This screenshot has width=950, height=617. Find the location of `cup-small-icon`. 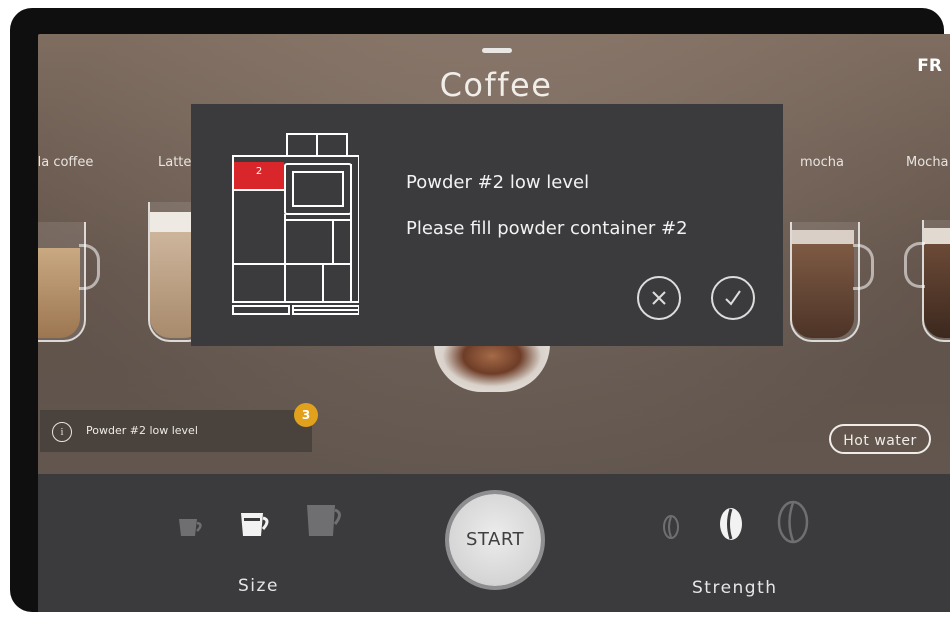

cup-small-icon is located at coordinates (191, 528).